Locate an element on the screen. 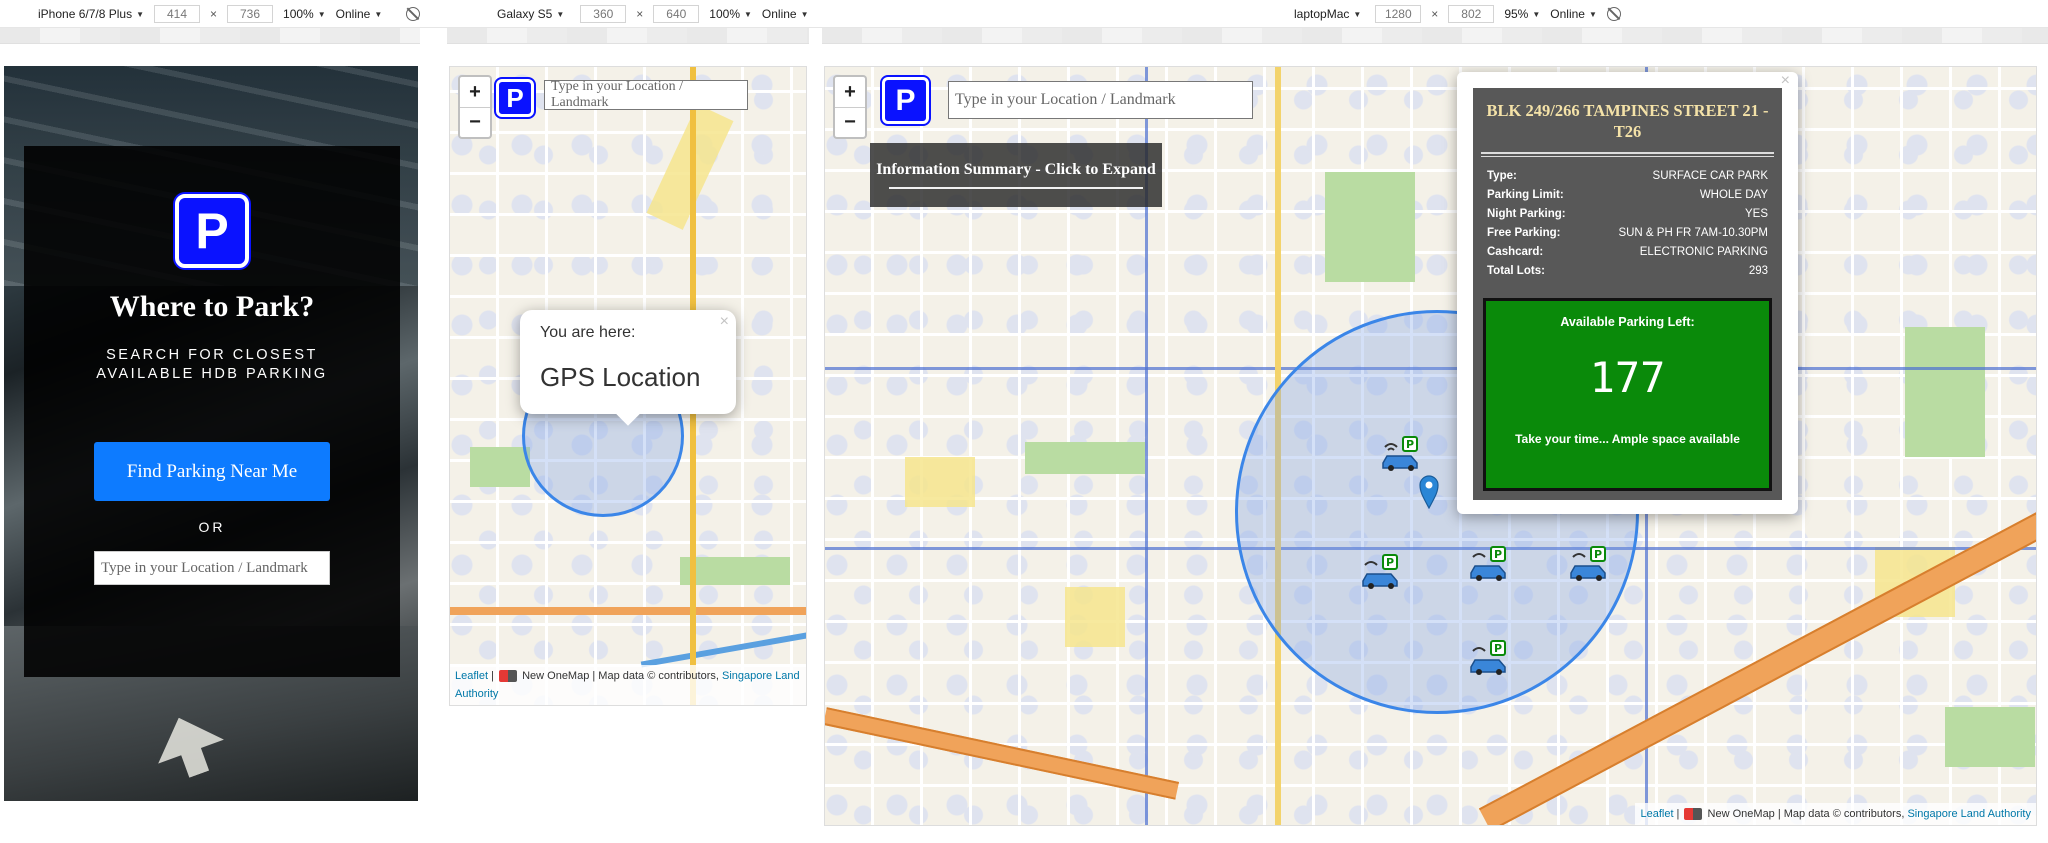  info-row: Night Parking: YES is located at coordinates (1627, 214).